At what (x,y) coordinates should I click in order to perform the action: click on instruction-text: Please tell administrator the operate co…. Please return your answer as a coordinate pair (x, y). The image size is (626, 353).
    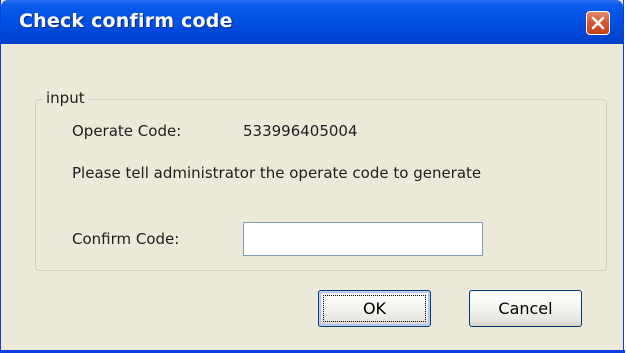
    Looking at the image, I should click on (277, 173).